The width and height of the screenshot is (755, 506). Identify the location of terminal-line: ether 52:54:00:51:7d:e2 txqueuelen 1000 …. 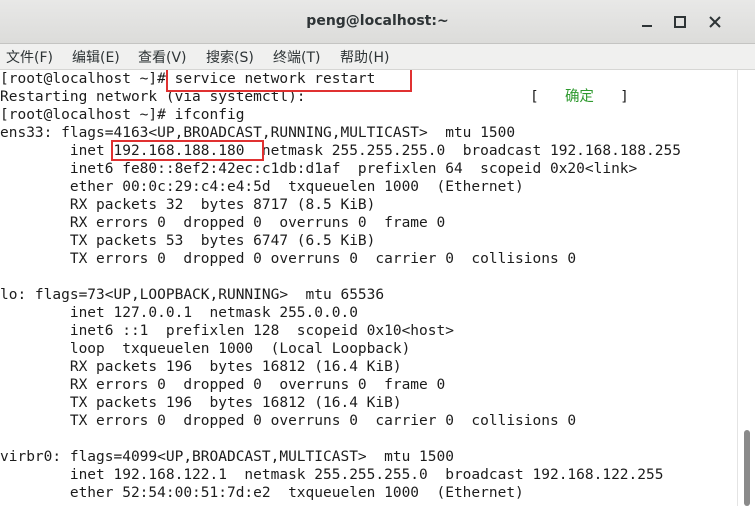
(262, 493).